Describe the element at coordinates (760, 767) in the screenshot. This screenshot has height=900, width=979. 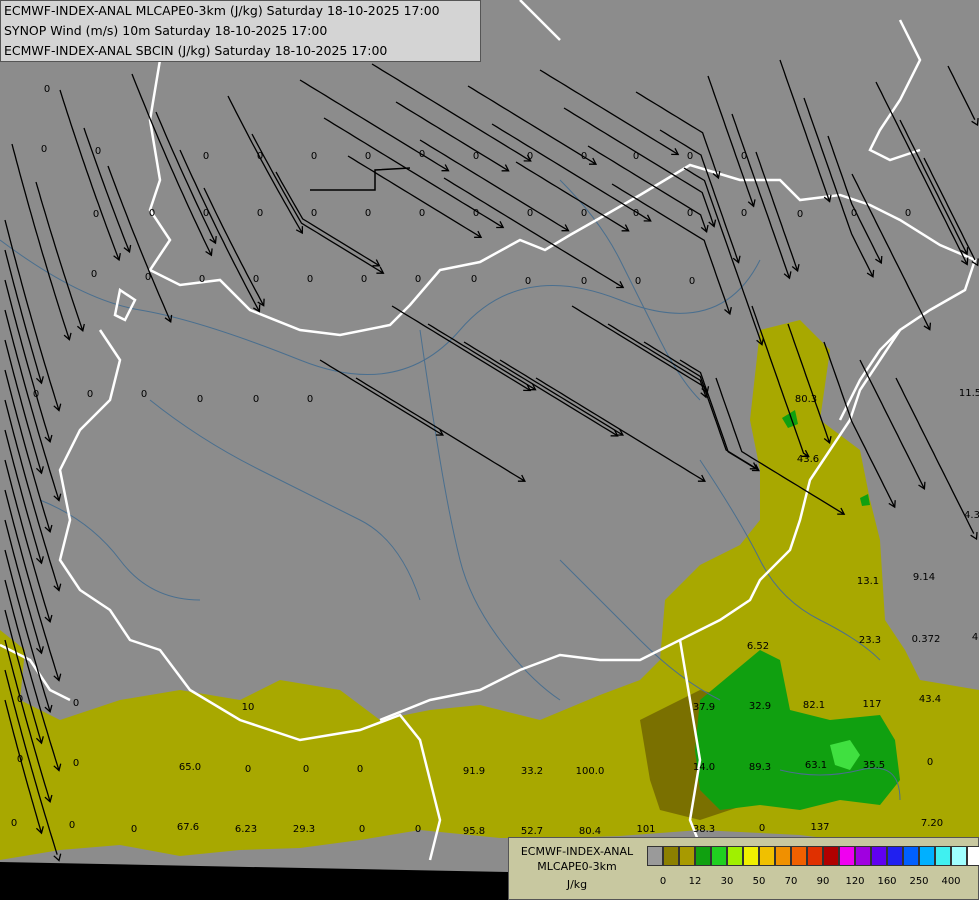
I see `grid-value-label: 89.3` at that location.